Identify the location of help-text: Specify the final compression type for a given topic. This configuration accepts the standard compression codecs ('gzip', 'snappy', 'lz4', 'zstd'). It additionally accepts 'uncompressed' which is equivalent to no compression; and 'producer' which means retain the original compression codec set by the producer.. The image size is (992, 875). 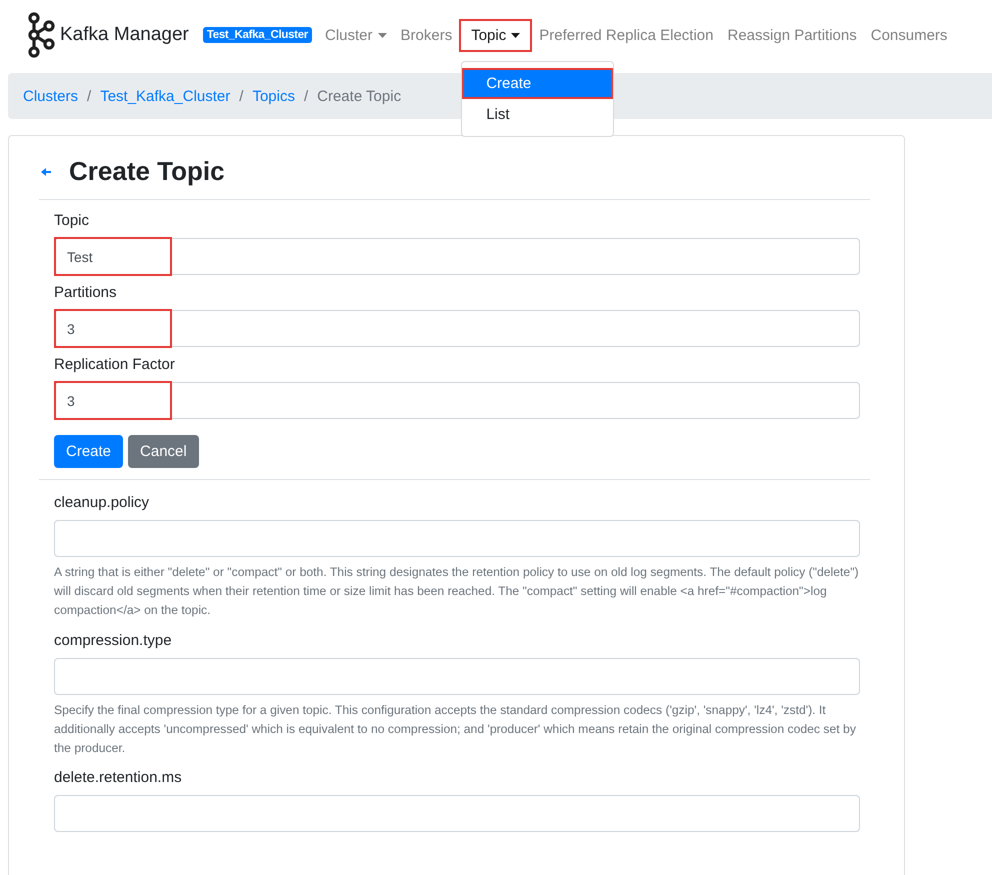
(455, 729).